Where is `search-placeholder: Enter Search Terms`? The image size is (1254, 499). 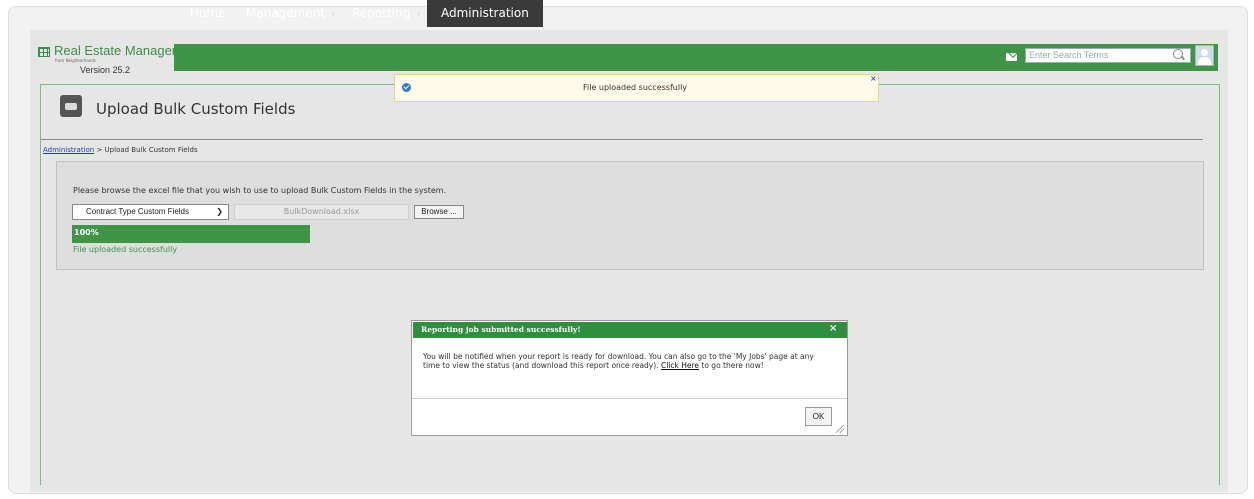
search-placeholder: Enter Search Terms is located at coordinates (1069, 55).